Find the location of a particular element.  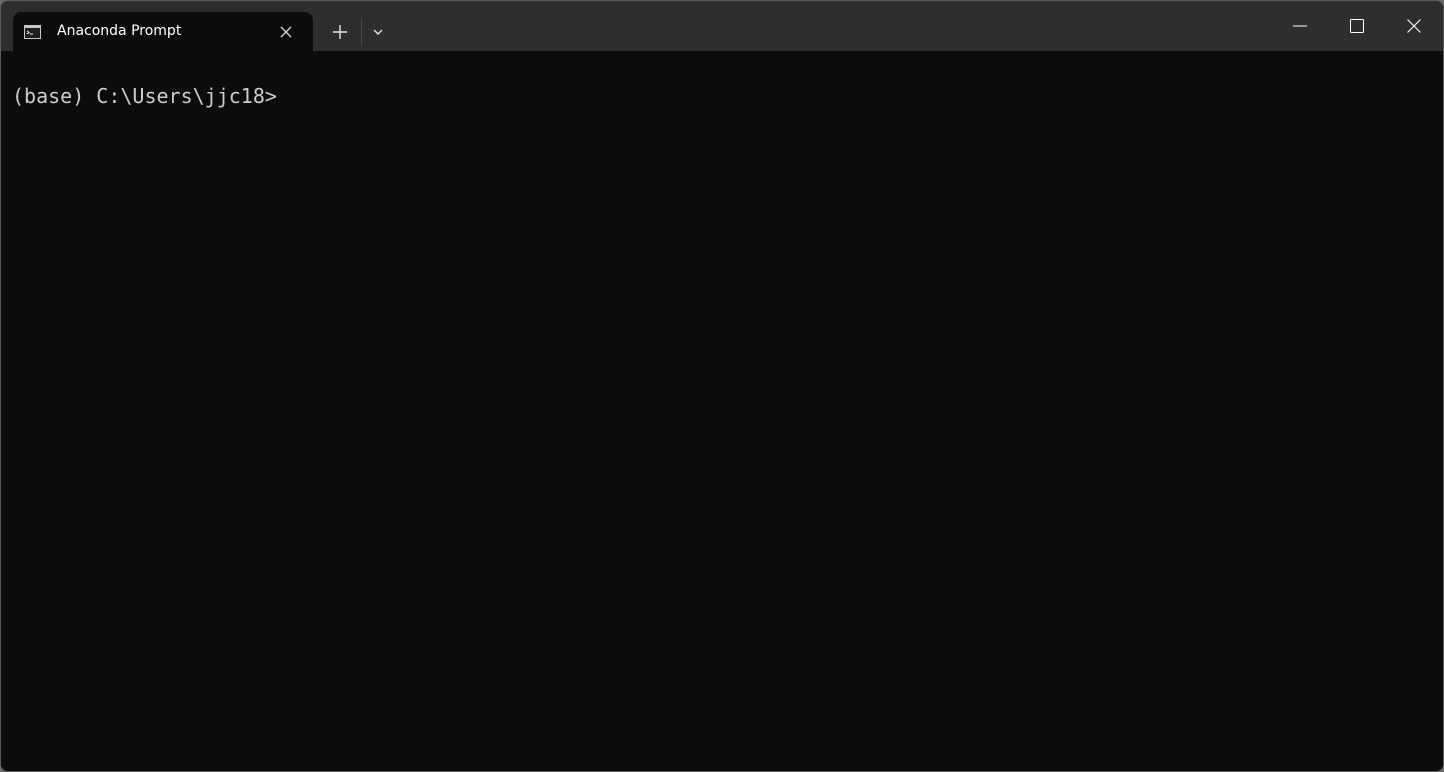

maximize-button is located at coordinates (1357, 26).